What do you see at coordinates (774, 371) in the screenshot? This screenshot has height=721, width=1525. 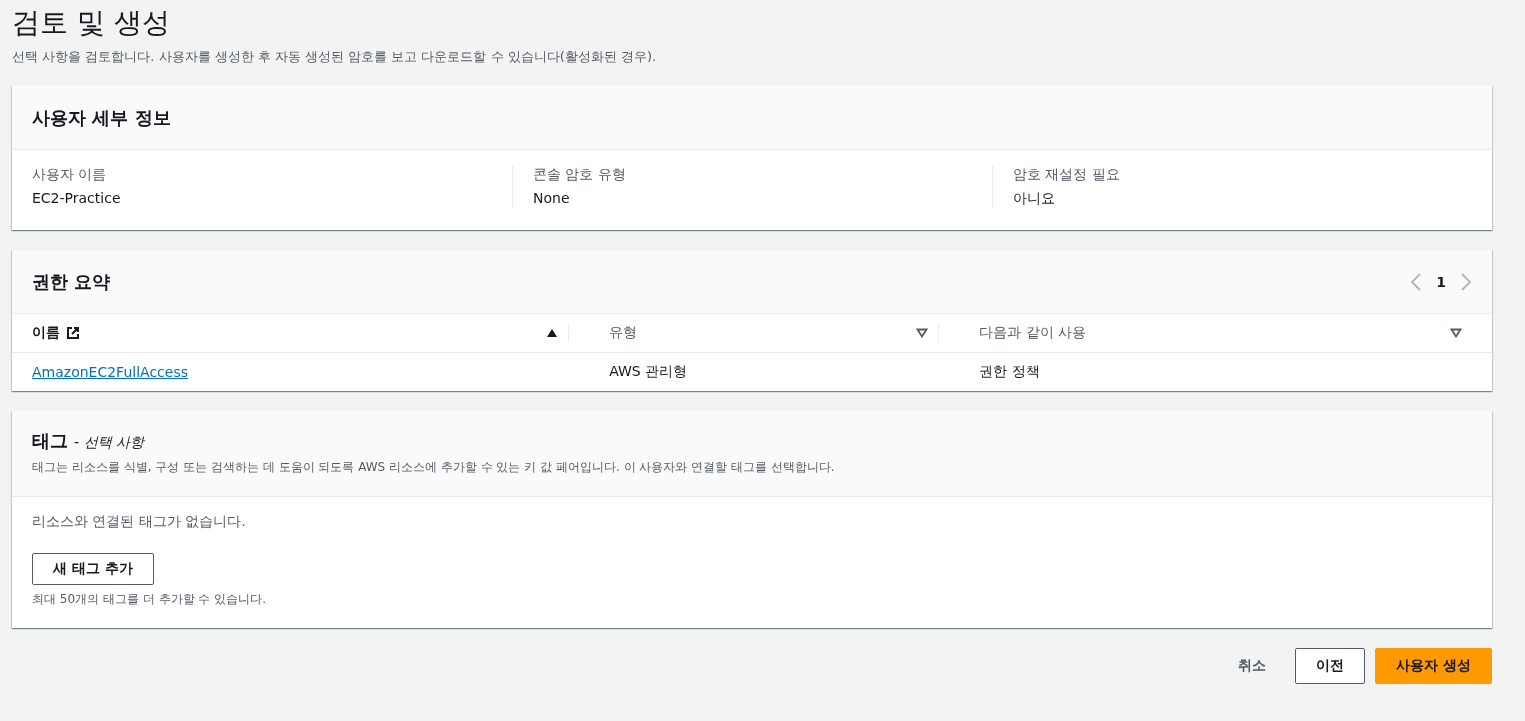 I see `table-cell: AWS 관리형` at bounding box center [774, 371].